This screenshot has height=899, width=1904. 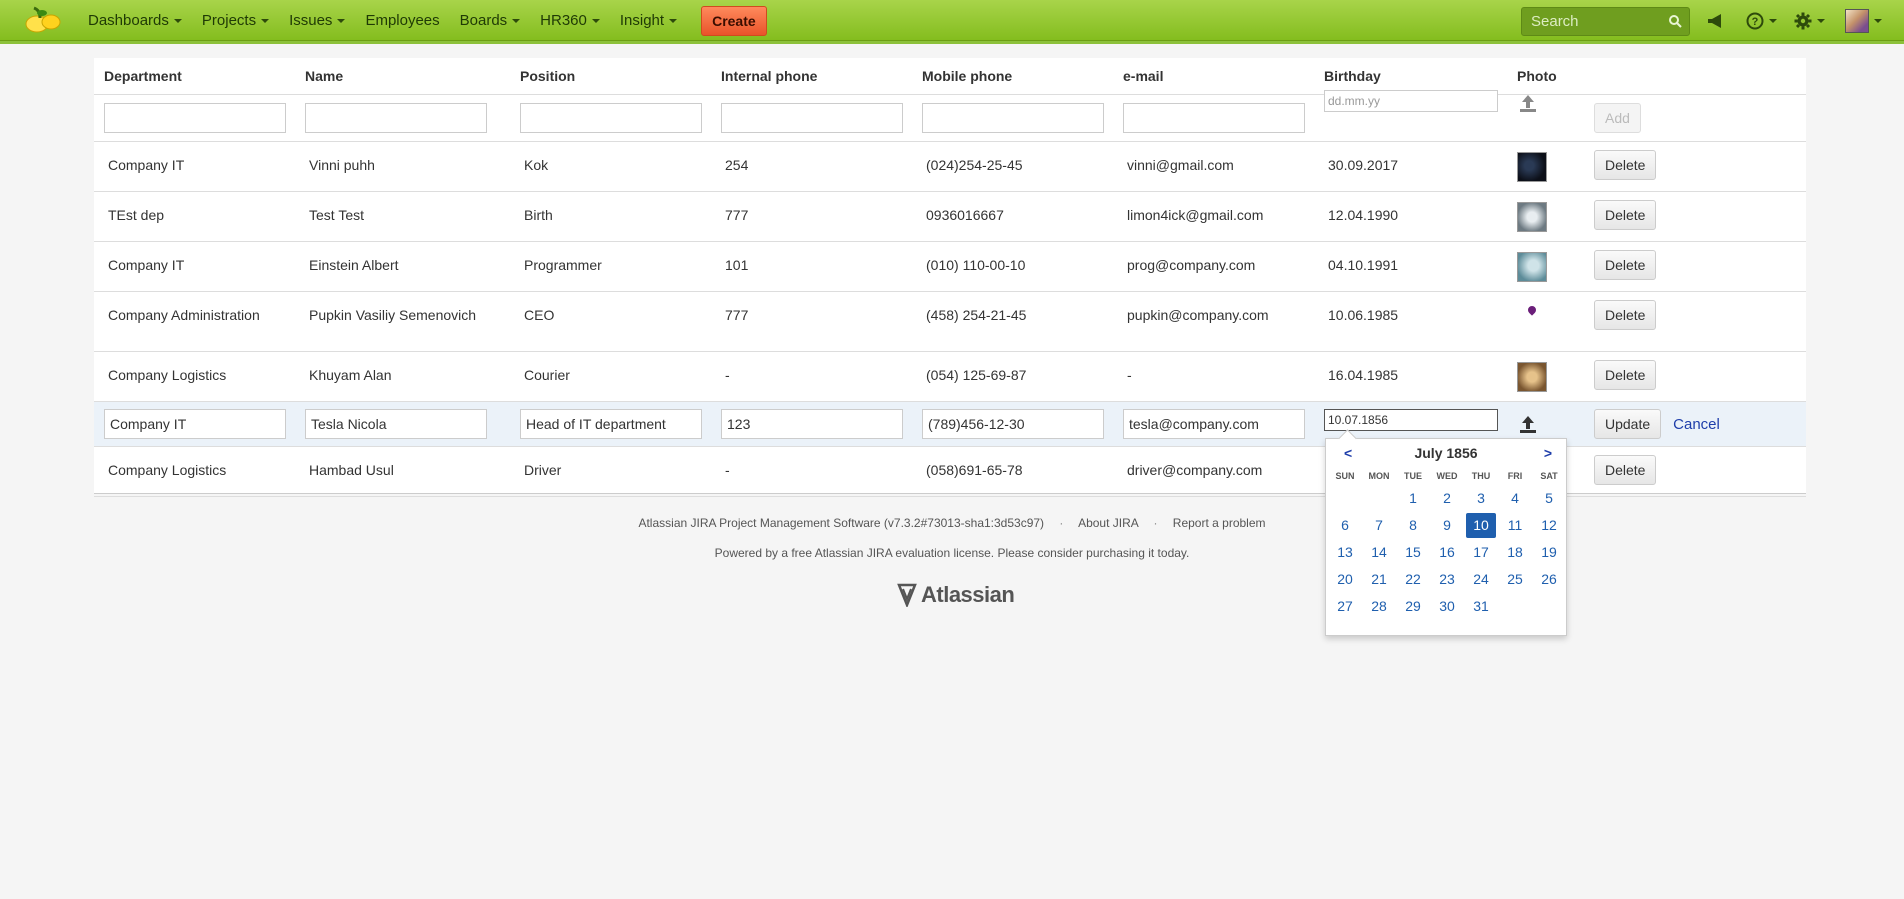 I want to click on edit-position-input, so click(x=611, y=423).